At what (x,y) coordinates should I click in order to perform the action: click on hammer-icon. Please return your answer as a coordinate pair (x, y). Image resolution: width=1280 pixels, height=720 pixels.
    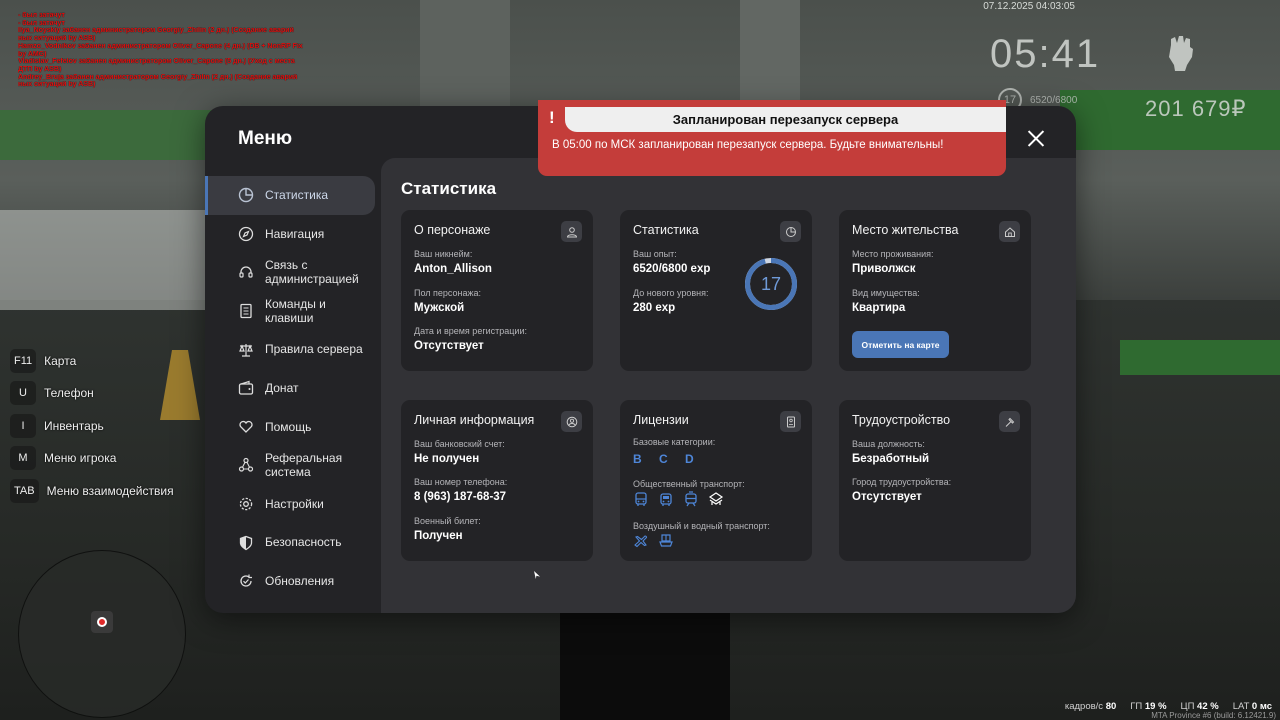
    Looking at the image, I should click on (1009, 421).